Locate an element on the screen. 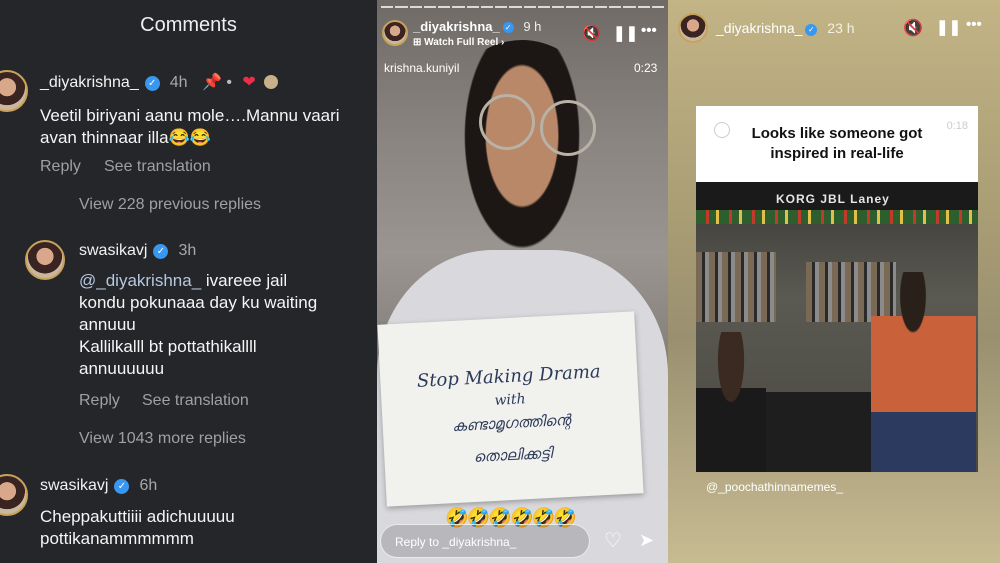 This screenshot has height=563, width=1000. person-right is located at coordinates (923, 372).